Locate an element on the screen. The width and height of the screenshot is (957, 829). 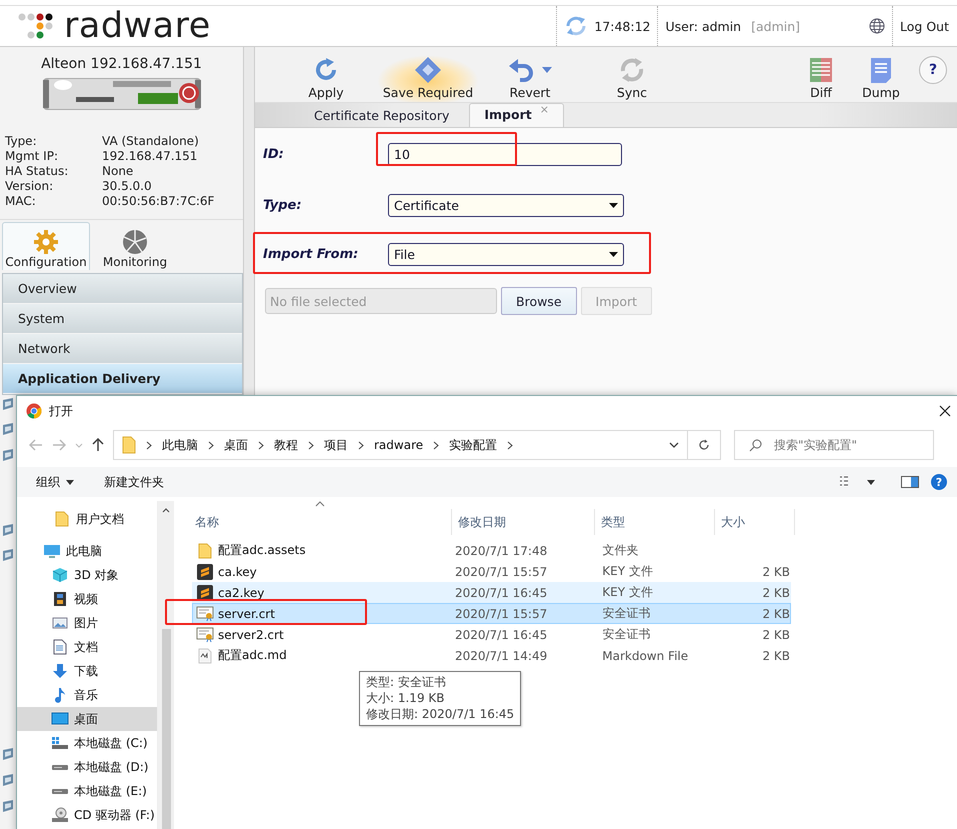
nav-item: Overview is located at coordinates (122, 289).